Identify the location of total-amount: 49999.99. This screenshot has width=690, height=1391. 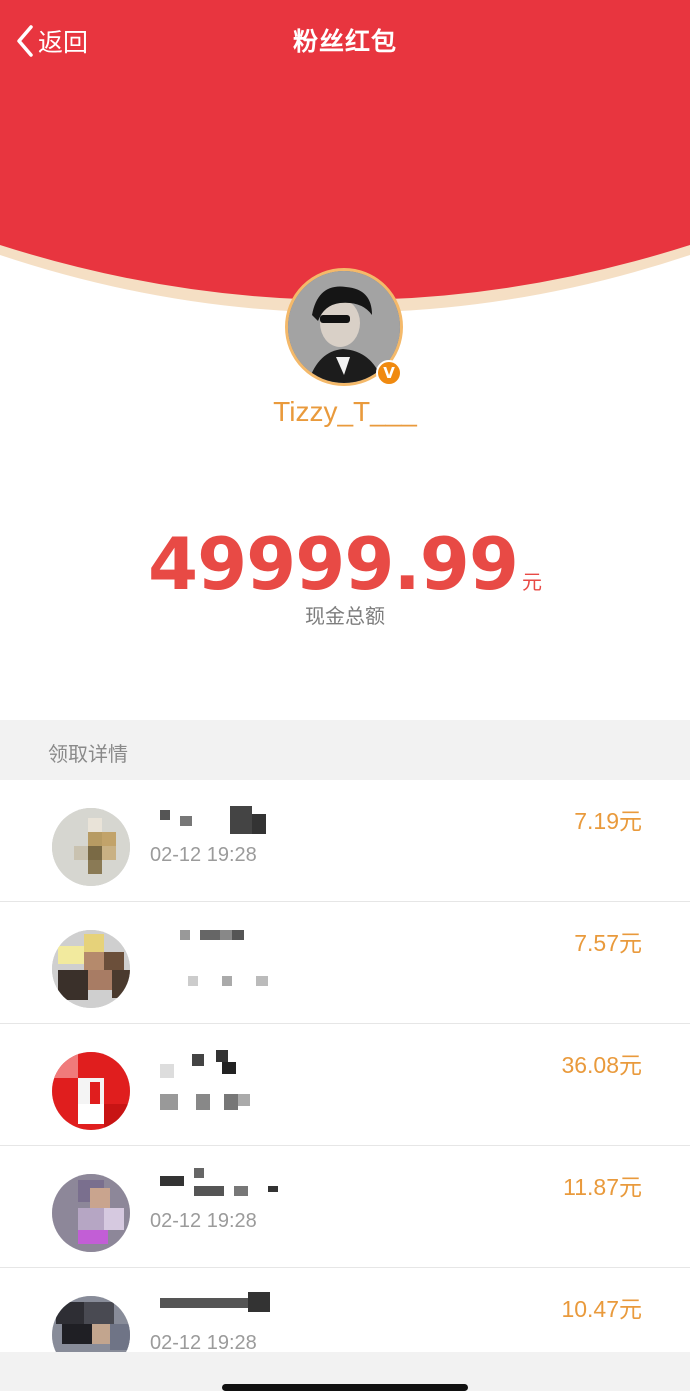
(333, 564).